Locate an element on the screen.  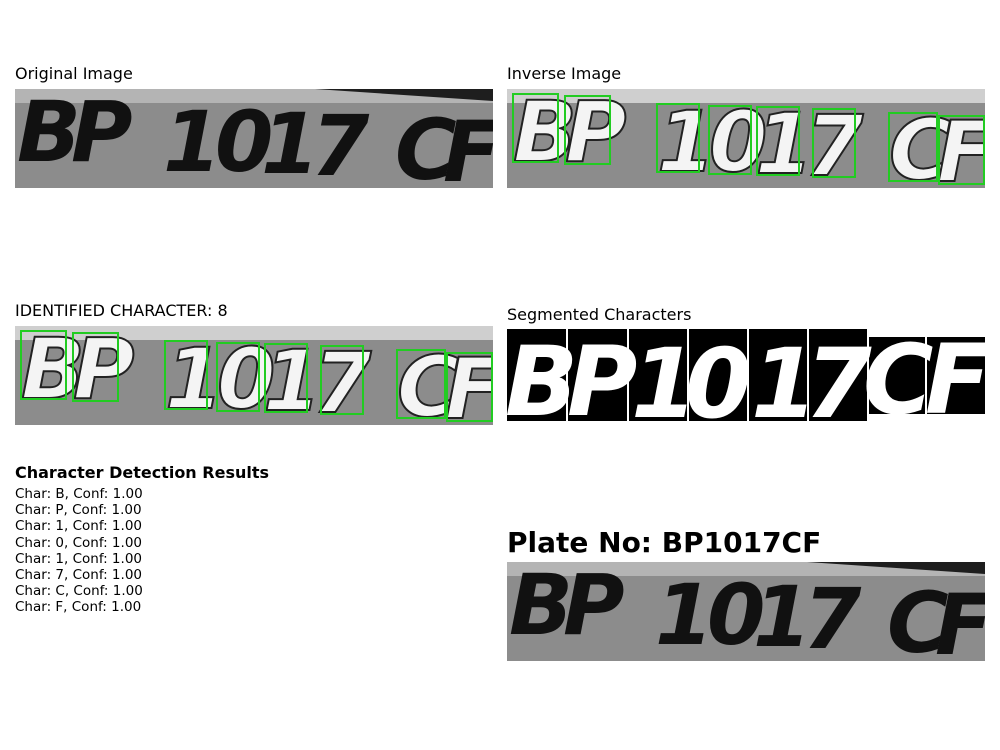
seg-char-0: 0 is located at coordinates (718, 375).